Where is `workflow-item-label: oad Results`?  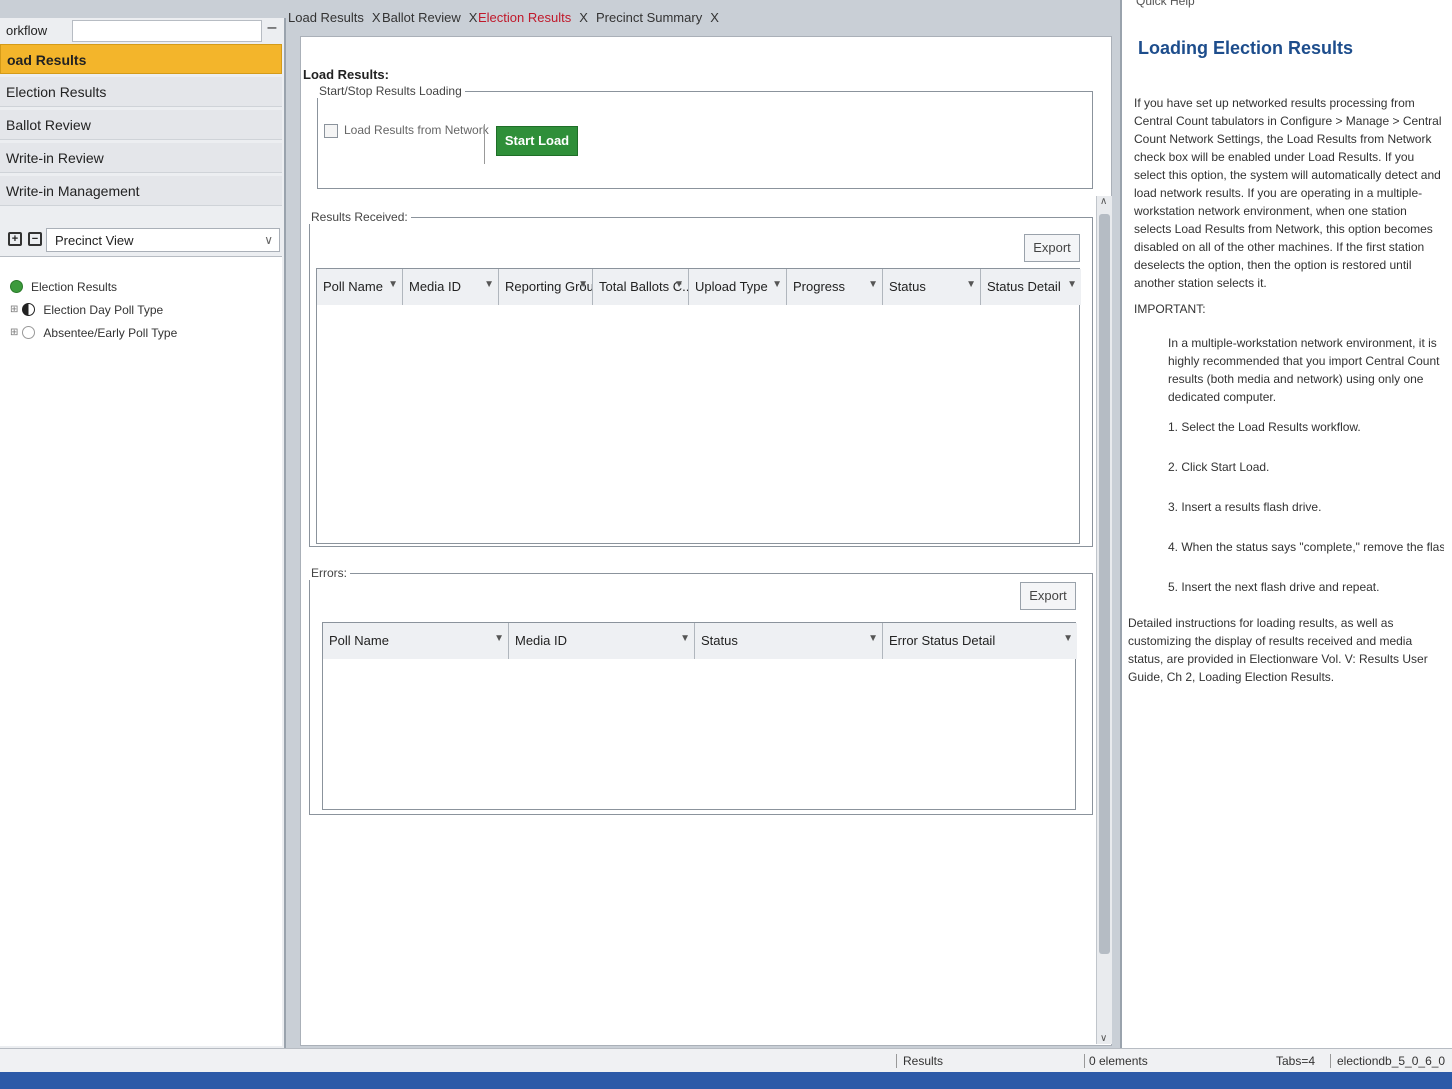 workflow-item-label: oad Results is located at coordinates (47, 60).